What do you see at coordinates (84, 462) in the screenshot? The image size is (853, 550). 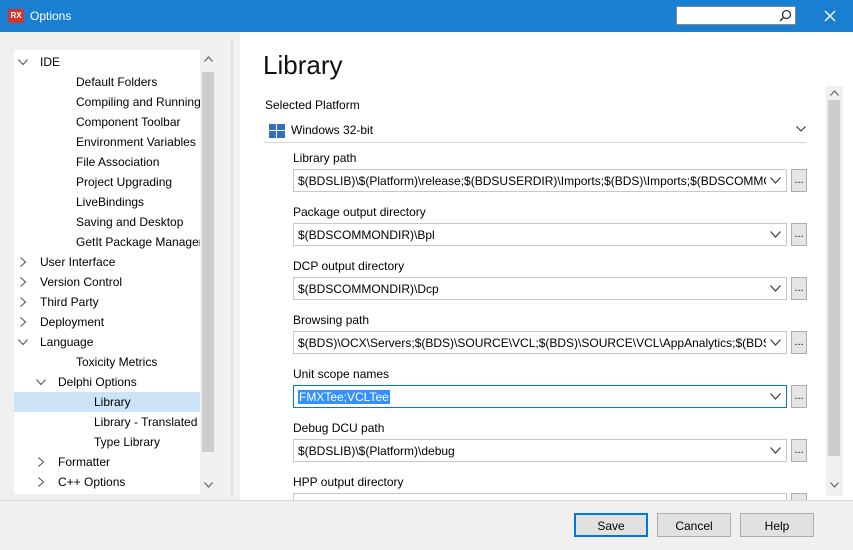 I see `tree-item-label: Formatter` at bounding box center [84, 462].